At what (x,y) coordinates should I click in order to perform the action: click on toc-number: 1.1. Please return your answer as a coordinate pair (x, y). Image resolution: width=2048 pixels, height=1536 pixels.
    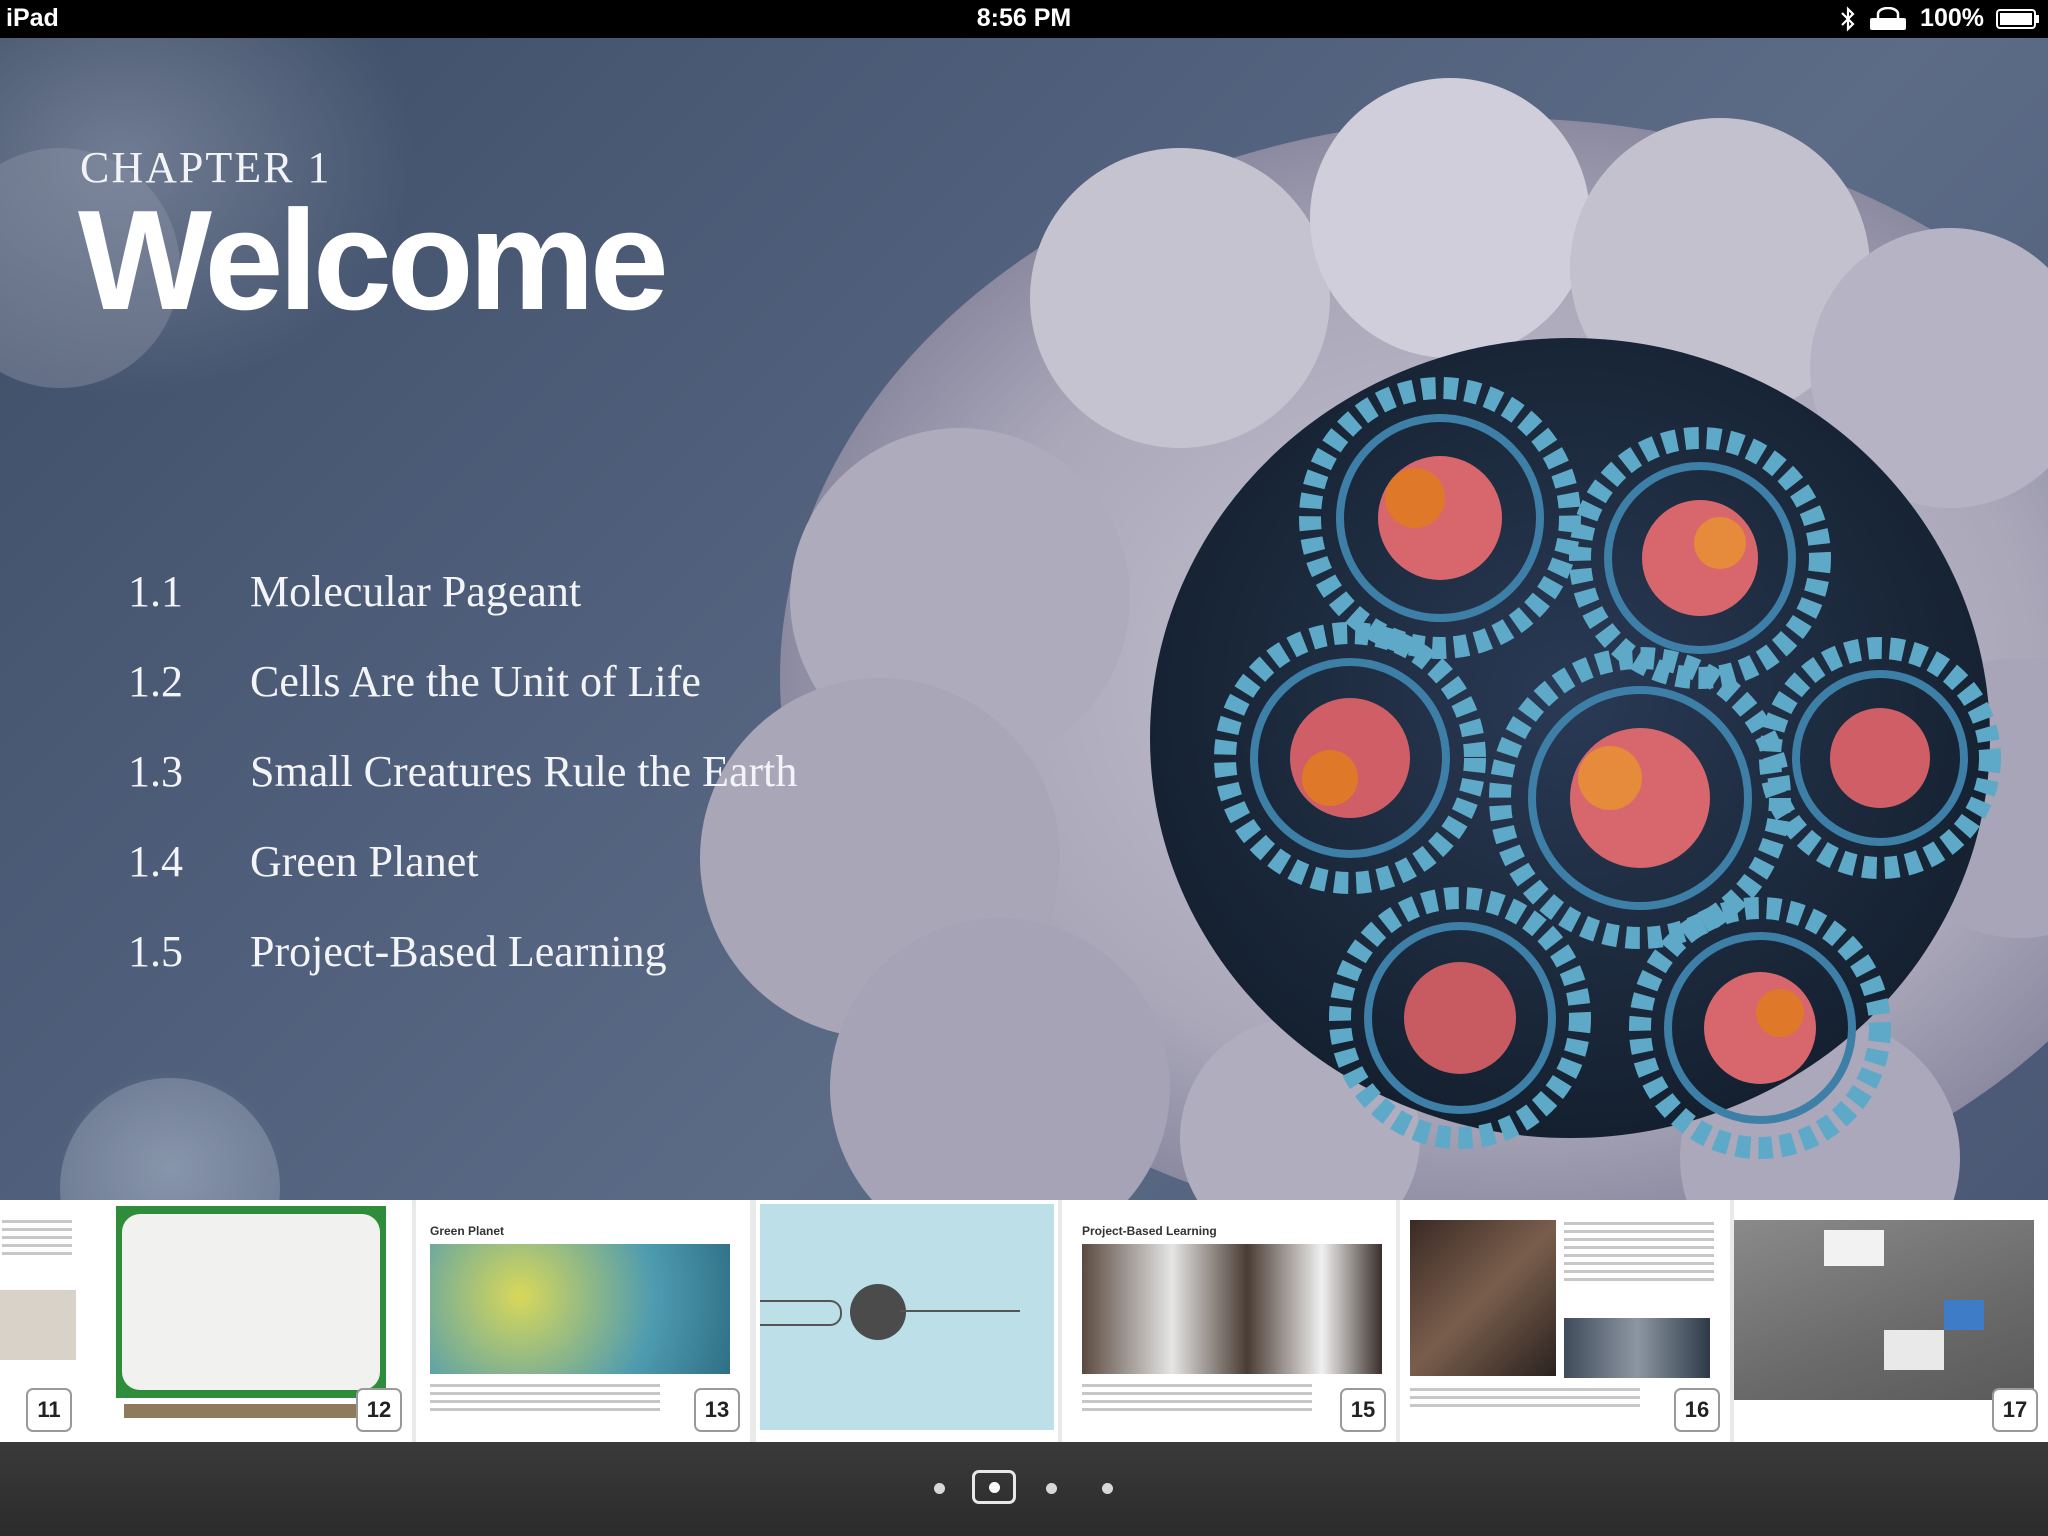
    Looking at the image, I should click on (155, 591).